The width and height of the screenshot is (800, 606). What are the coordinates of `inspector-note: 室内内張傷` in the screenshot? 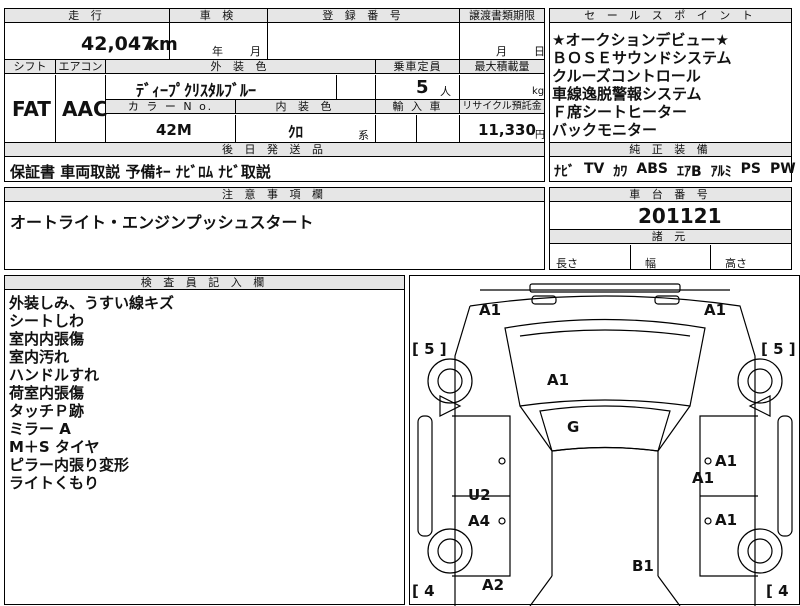 It's located at (47, 339).